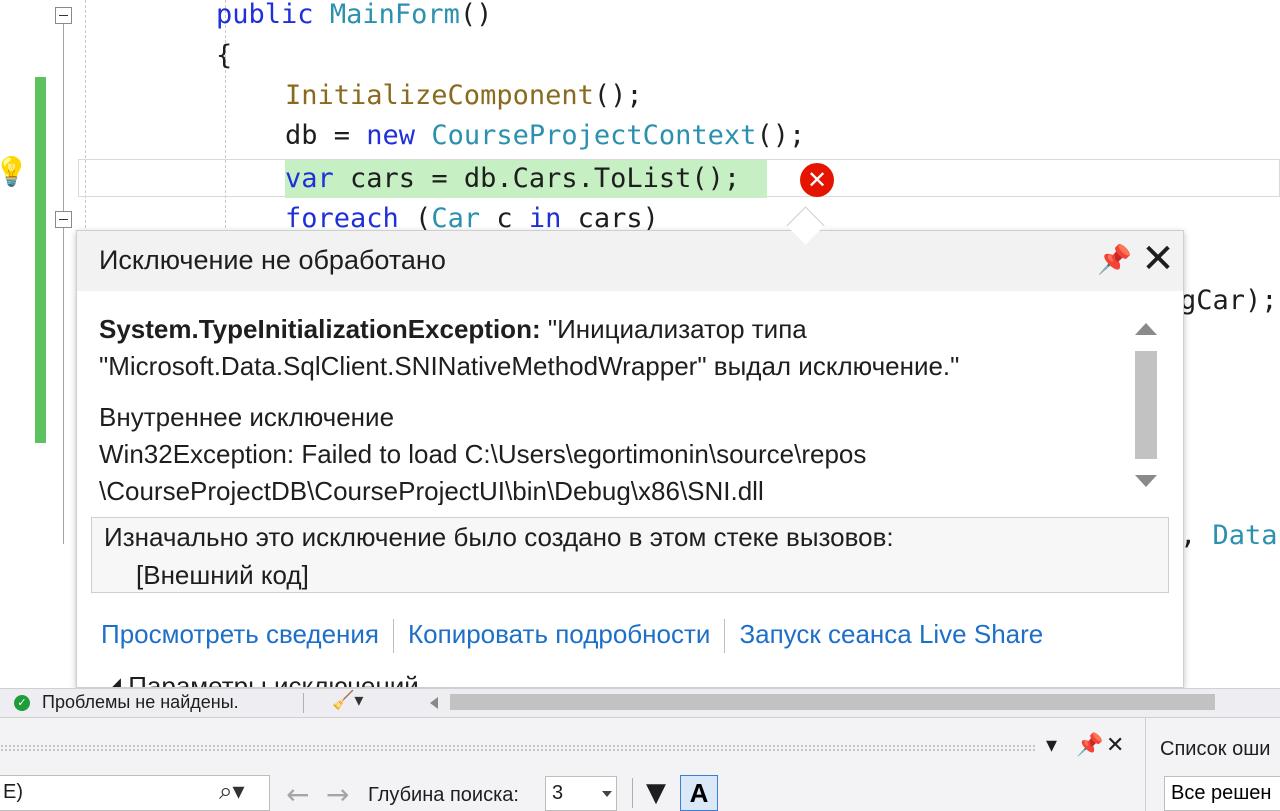 The width and height of the screenshot is (1280, 811). I want to click on panel-grip, so click(518, 748).